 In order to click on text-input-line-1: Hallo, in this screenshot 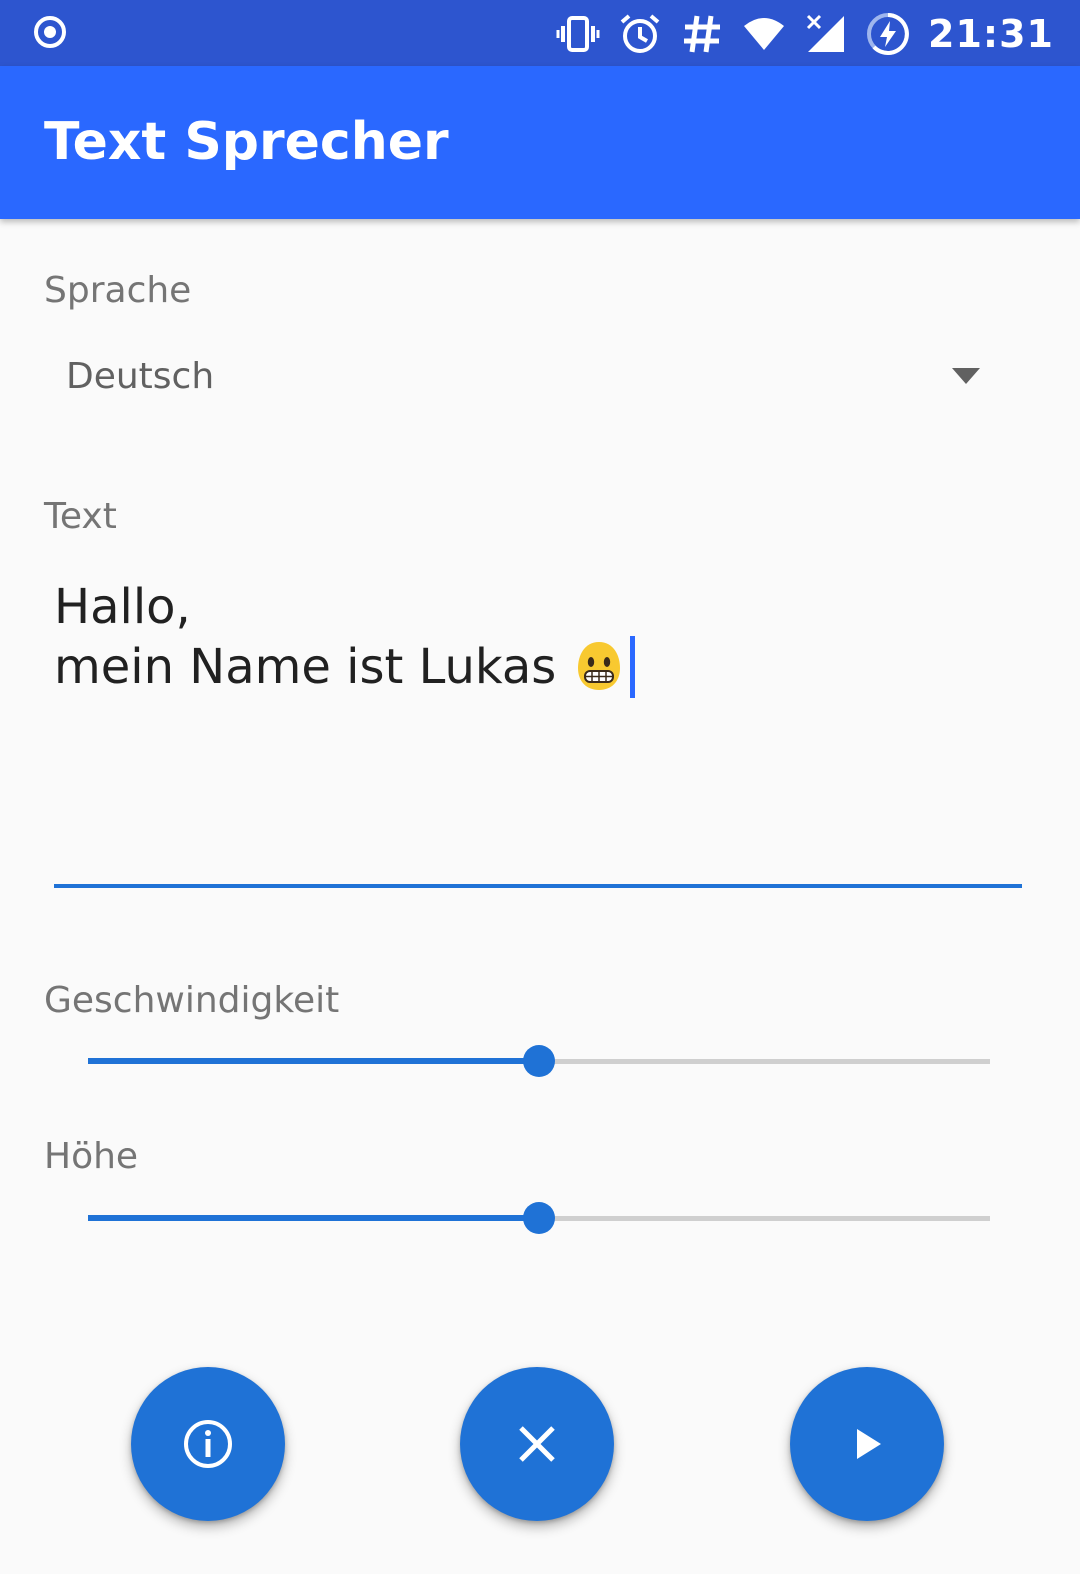, I will do `click(122, 607)`.